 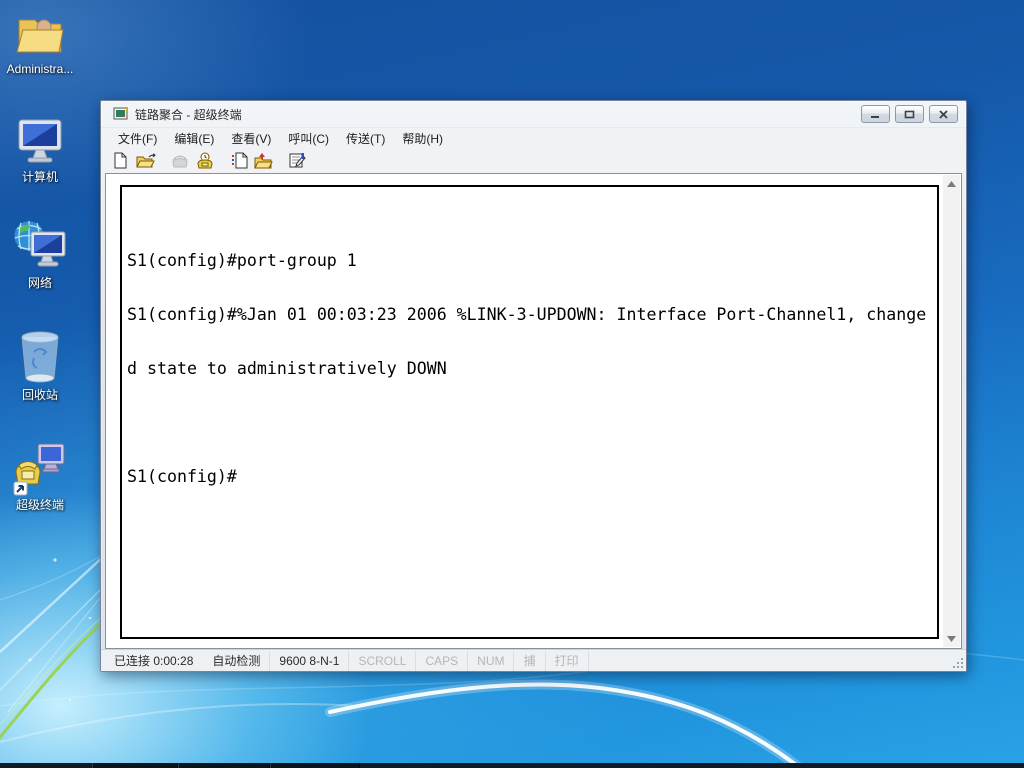 I want to click on menu-bar: 文件(F) 编辑(E) 查看(V) 呼叫(C) 传送(T) 帮助(H), so click(x=533, y=137).